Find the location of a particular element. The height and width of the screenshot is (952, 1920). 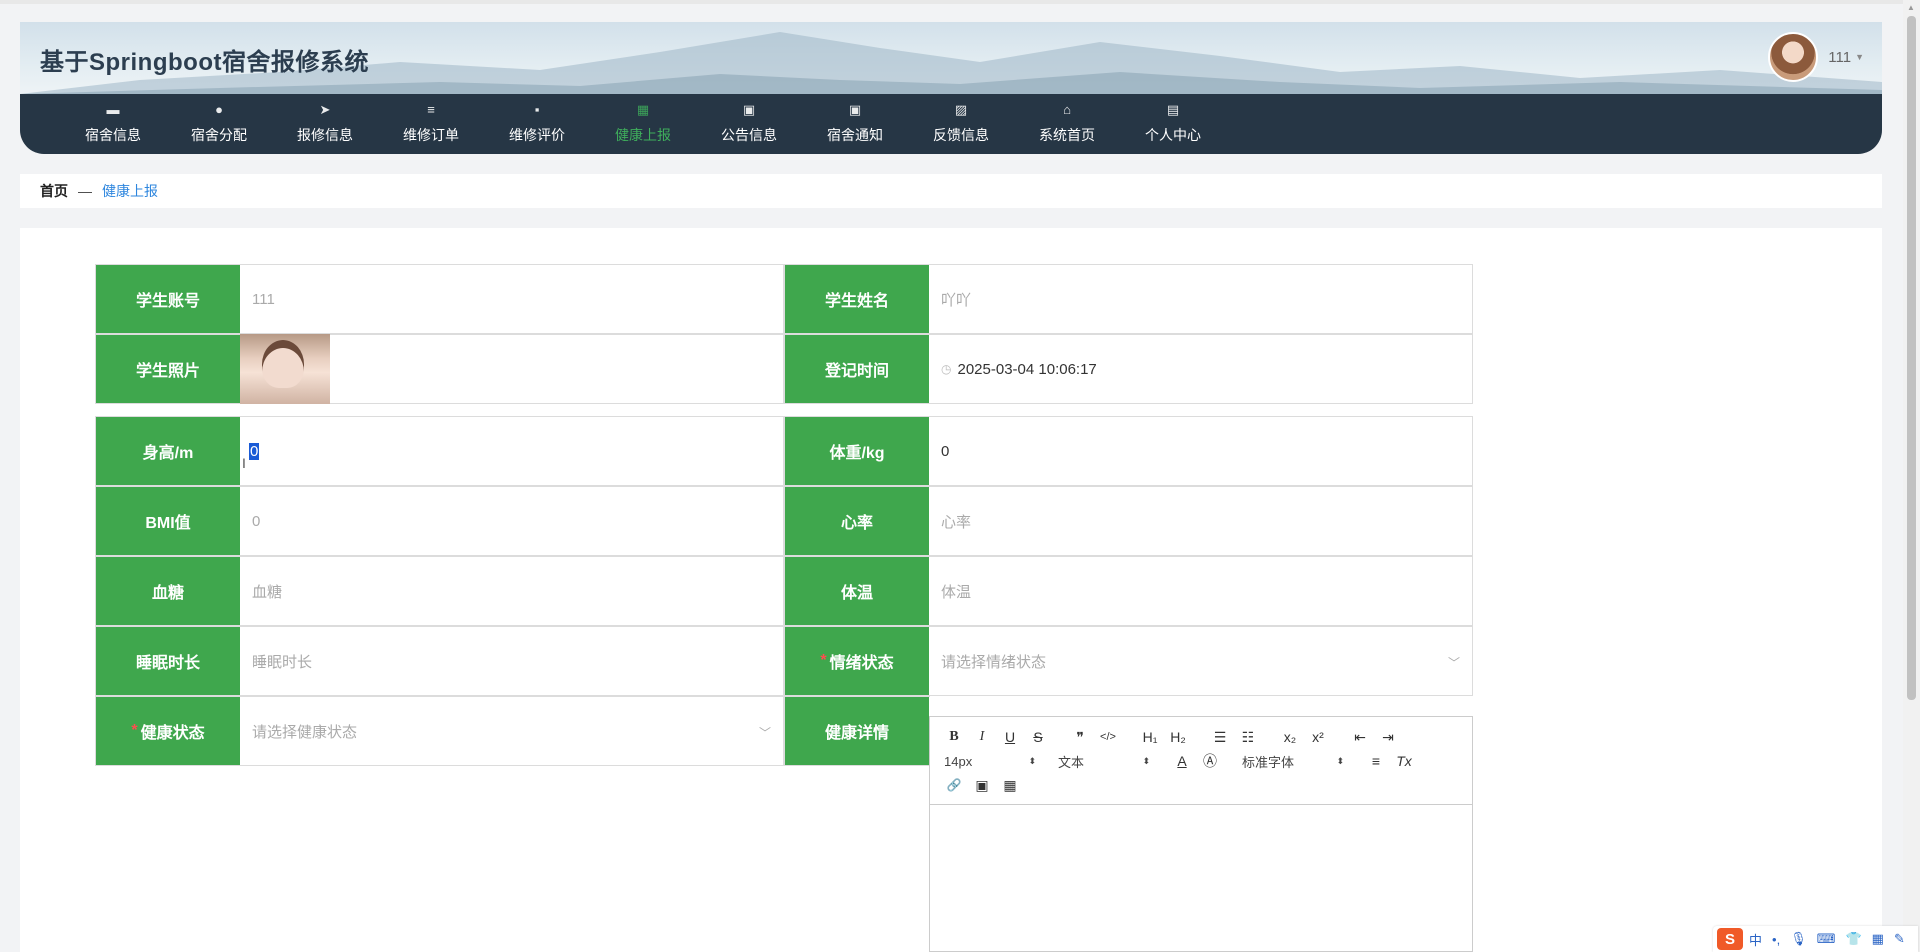

user-menu: 111 ▼ is located at coordinates (1816, 57).